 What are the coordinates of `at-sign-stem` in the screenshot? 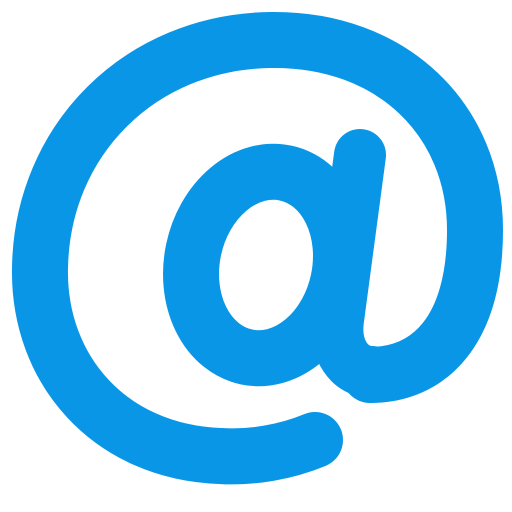 It's located at (354, 263).